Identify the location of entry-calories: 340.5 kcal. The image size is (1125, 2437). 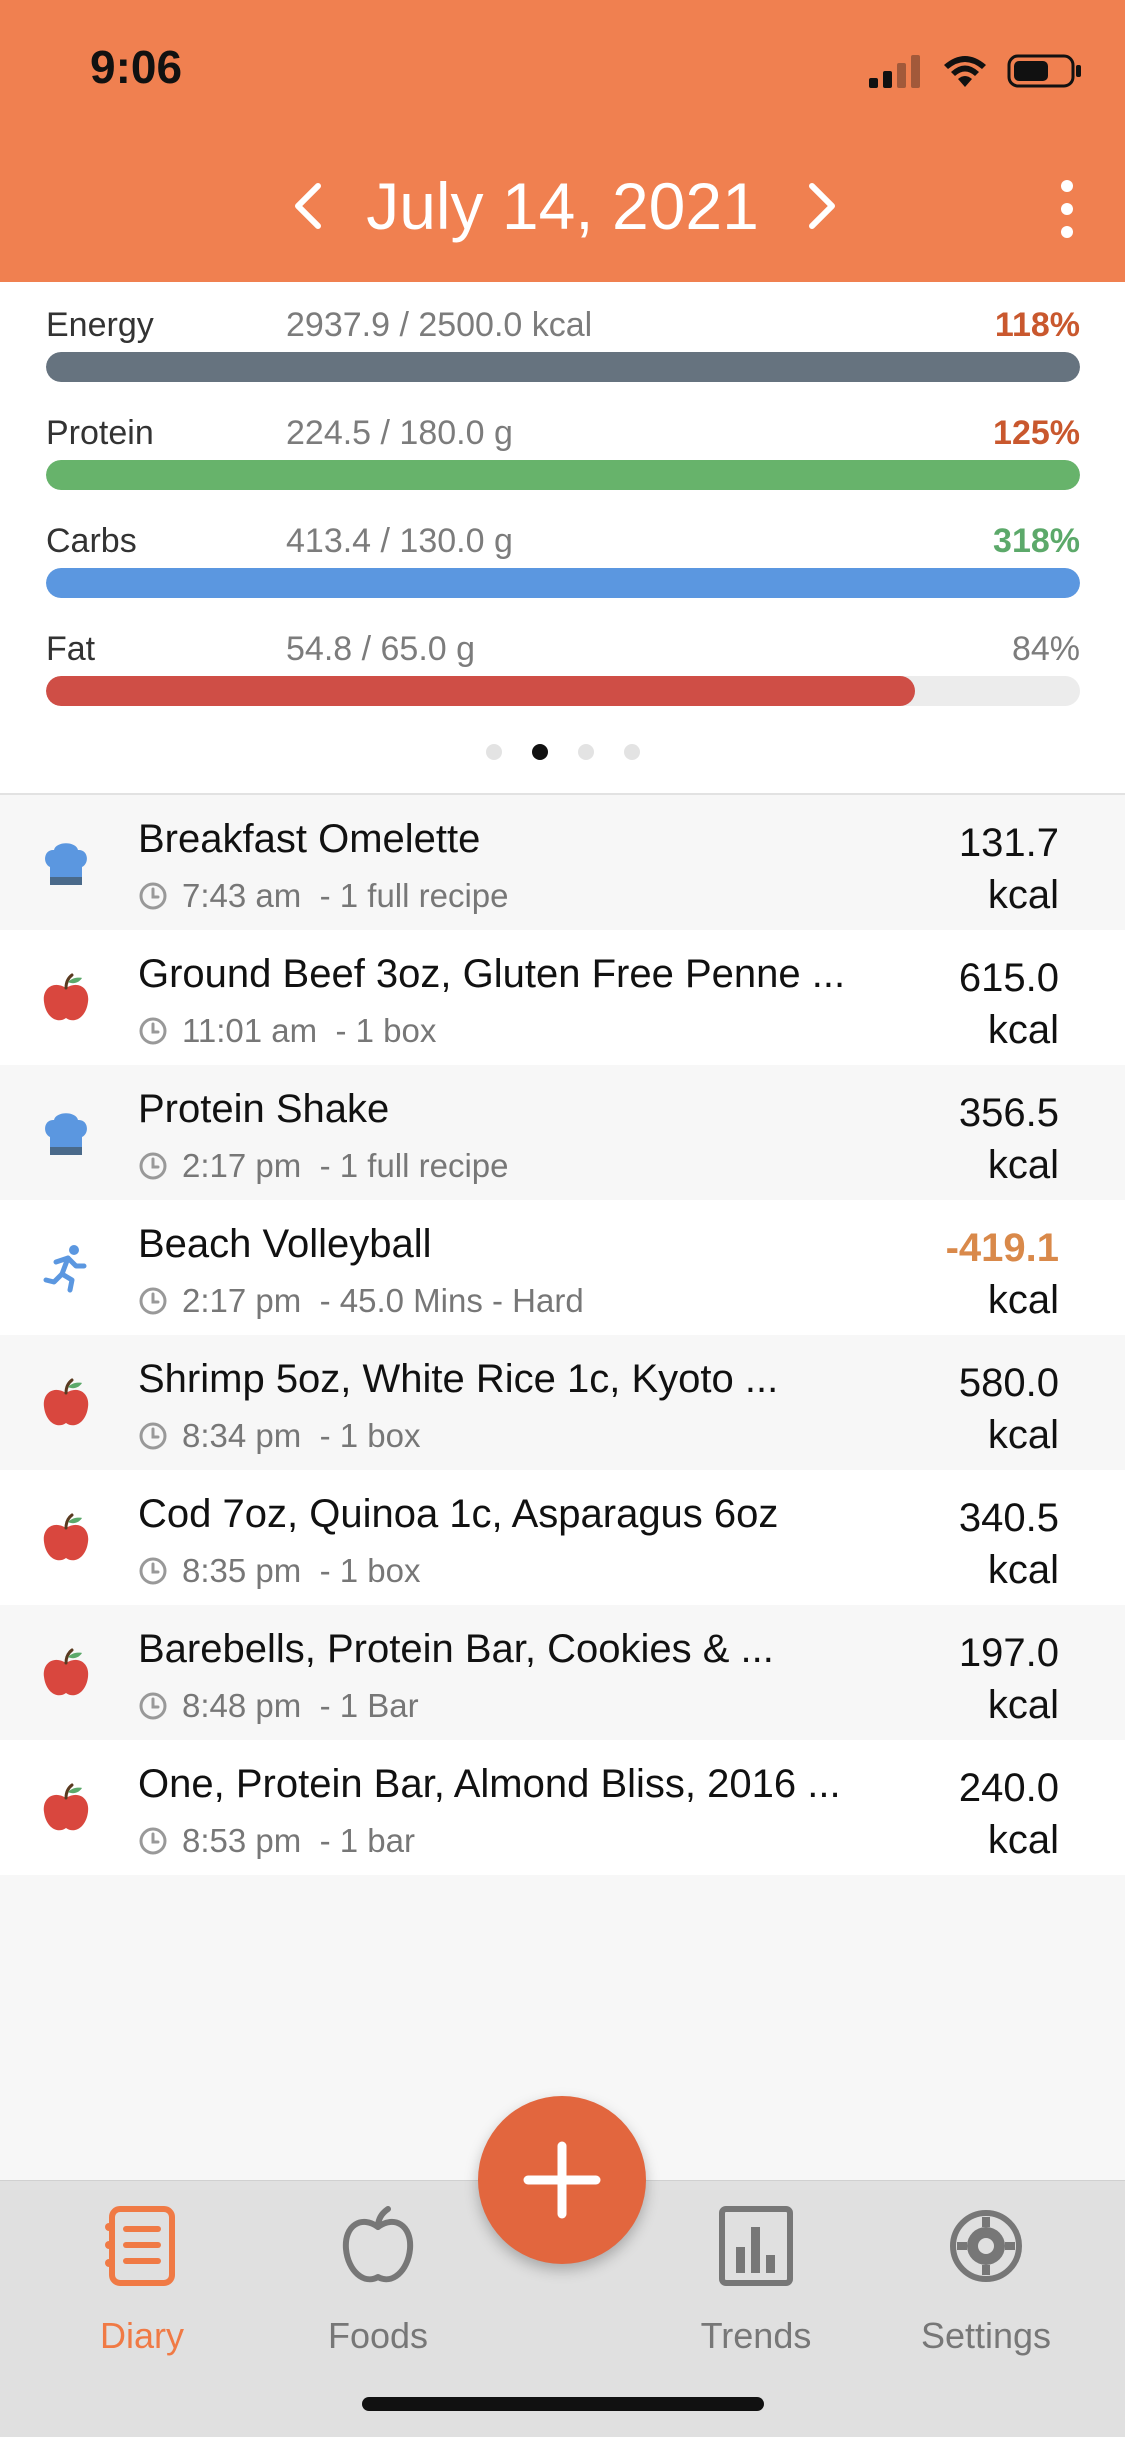
(1009, 1544).